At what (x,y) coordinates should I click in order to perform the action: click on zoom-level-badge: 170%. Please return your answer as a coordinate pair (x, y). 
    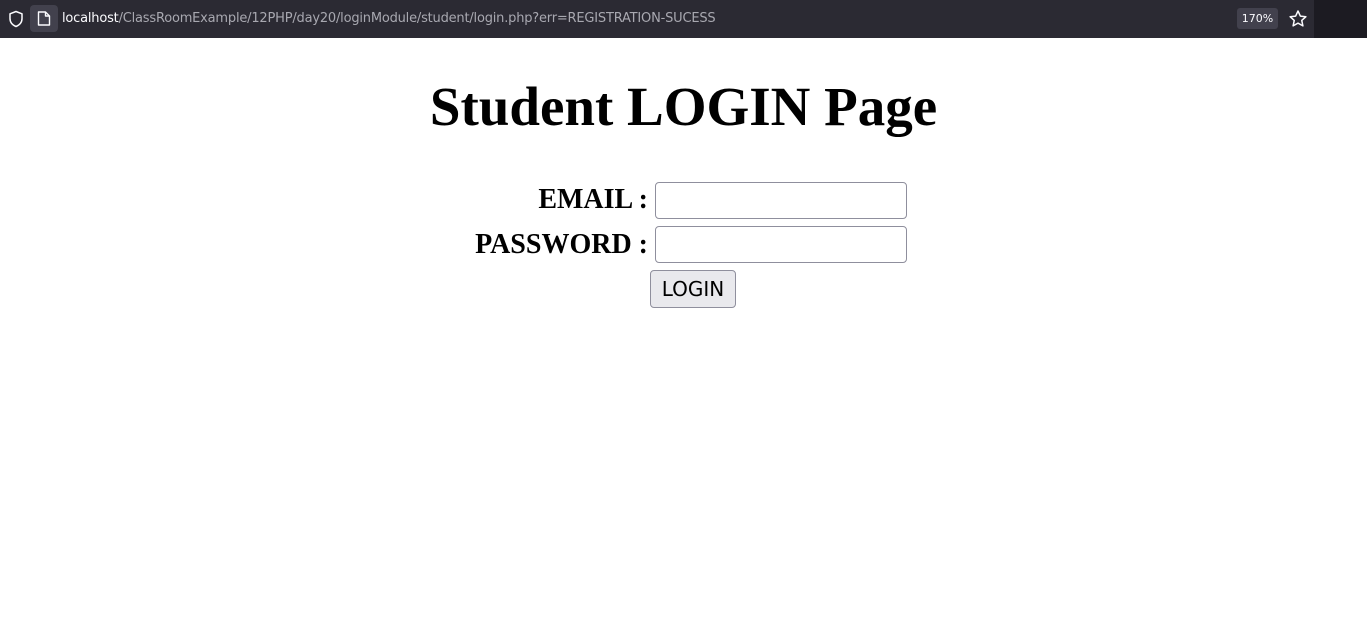
    Looking at the image, I should click on (1257, 18).